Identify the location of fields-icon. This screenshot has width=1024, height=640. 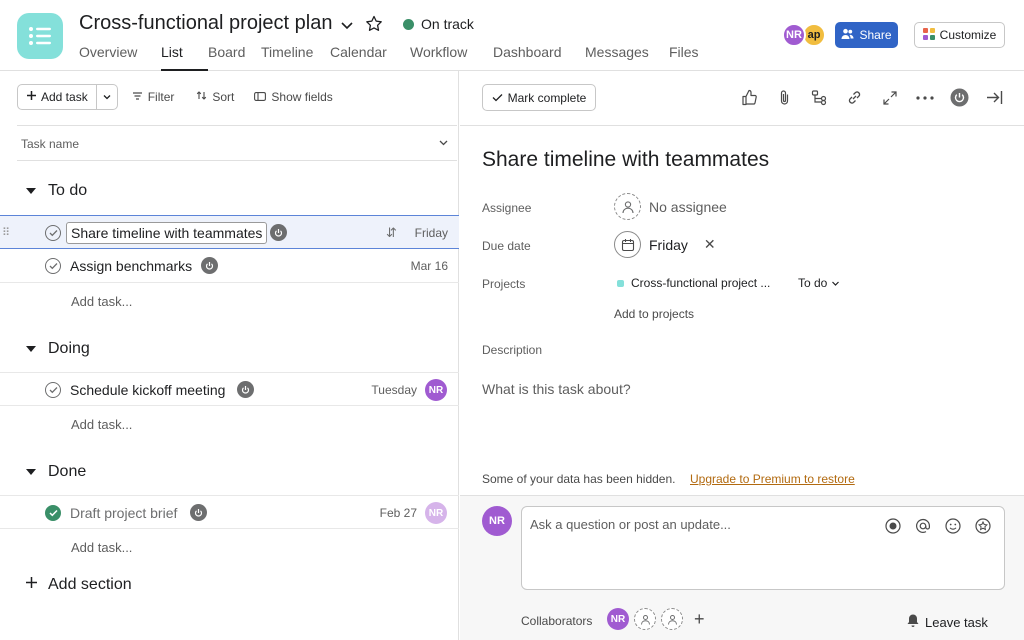
(260, 97).